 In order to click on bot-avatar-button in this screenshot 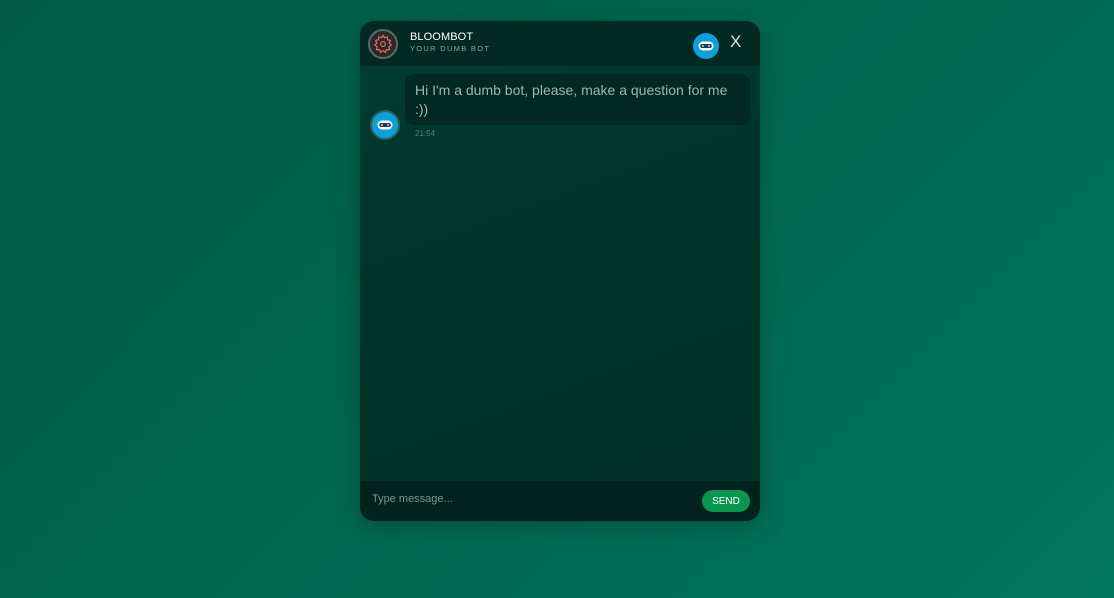, I will do `click(706, 46)`.